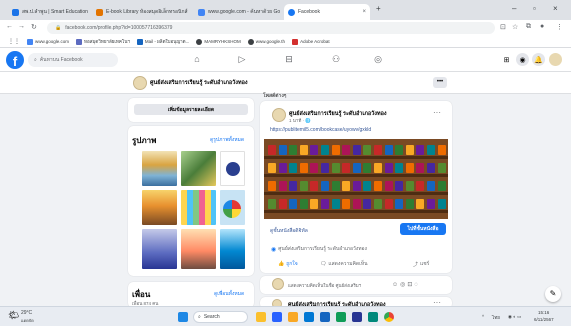  What do you see at coordinates (34, 27) in the screenshot?
I see `reload-icon: ↻` at bounding box center [34, 27].